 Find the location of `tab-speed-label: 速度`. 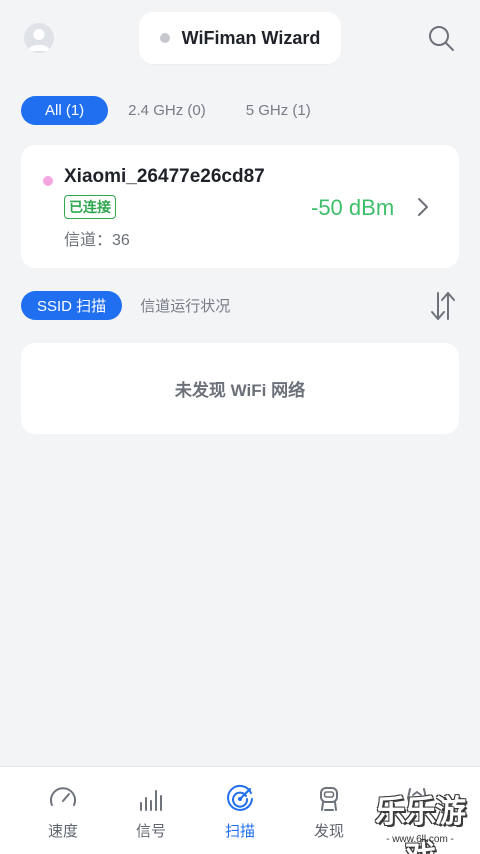

tab-speed-label: 速度 is located at coordinates (62, 831).